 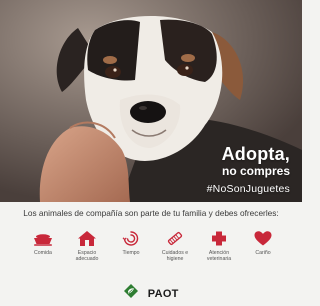 I want to click on need-label: Comida, so click(x=43, y=253).